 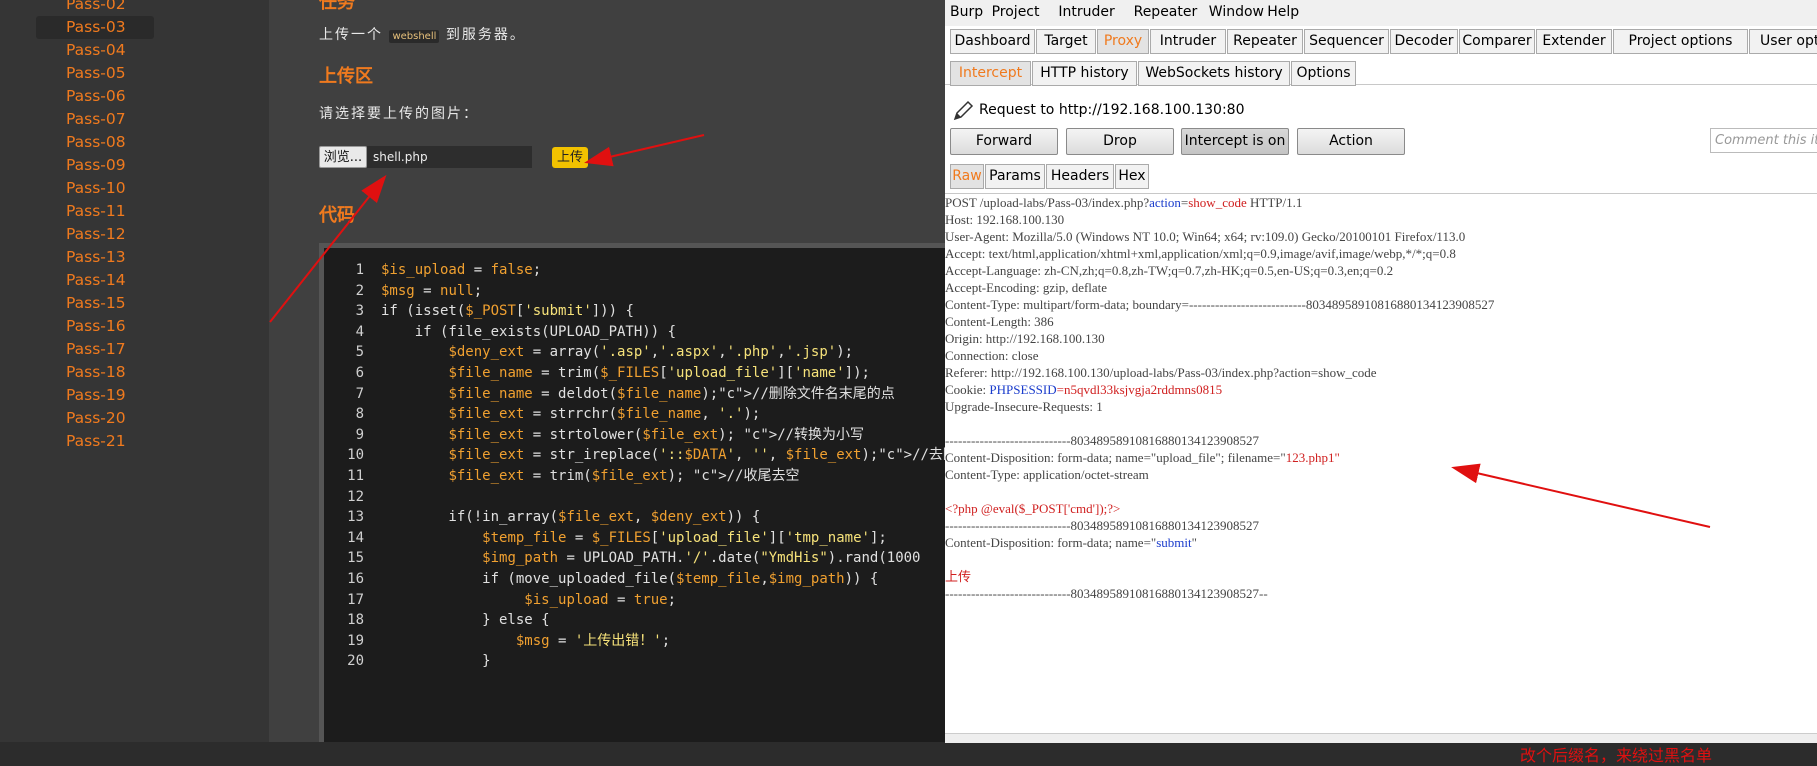 I want to click on menu-bar: Burp Project Intruder Repeater Window Help, so click(x=1381, y=13).